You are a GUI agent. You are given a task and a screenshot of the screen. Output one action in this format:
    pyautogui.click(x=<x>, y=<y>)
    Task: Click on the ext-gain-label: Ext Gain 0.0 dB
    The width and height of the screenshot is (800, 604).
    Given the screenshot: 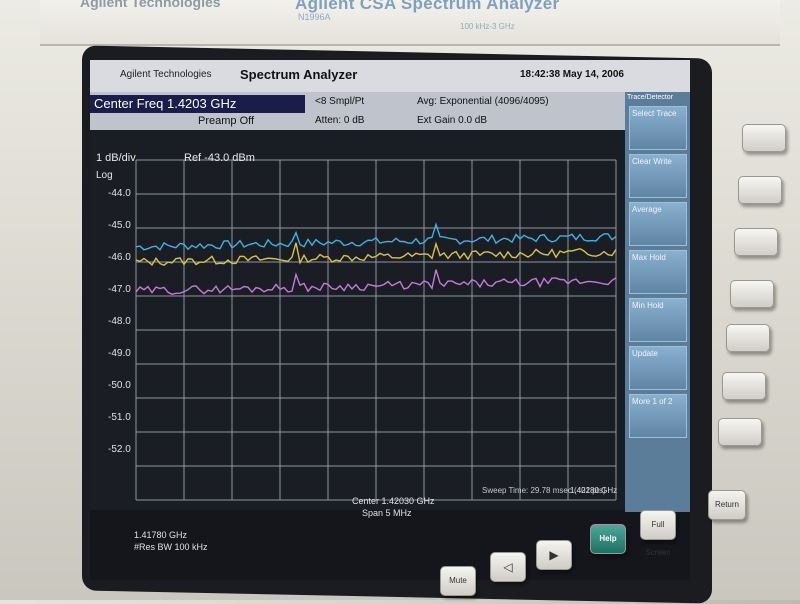 What is the action you would take?
    pyautogui.click(x=452, y=120)
    